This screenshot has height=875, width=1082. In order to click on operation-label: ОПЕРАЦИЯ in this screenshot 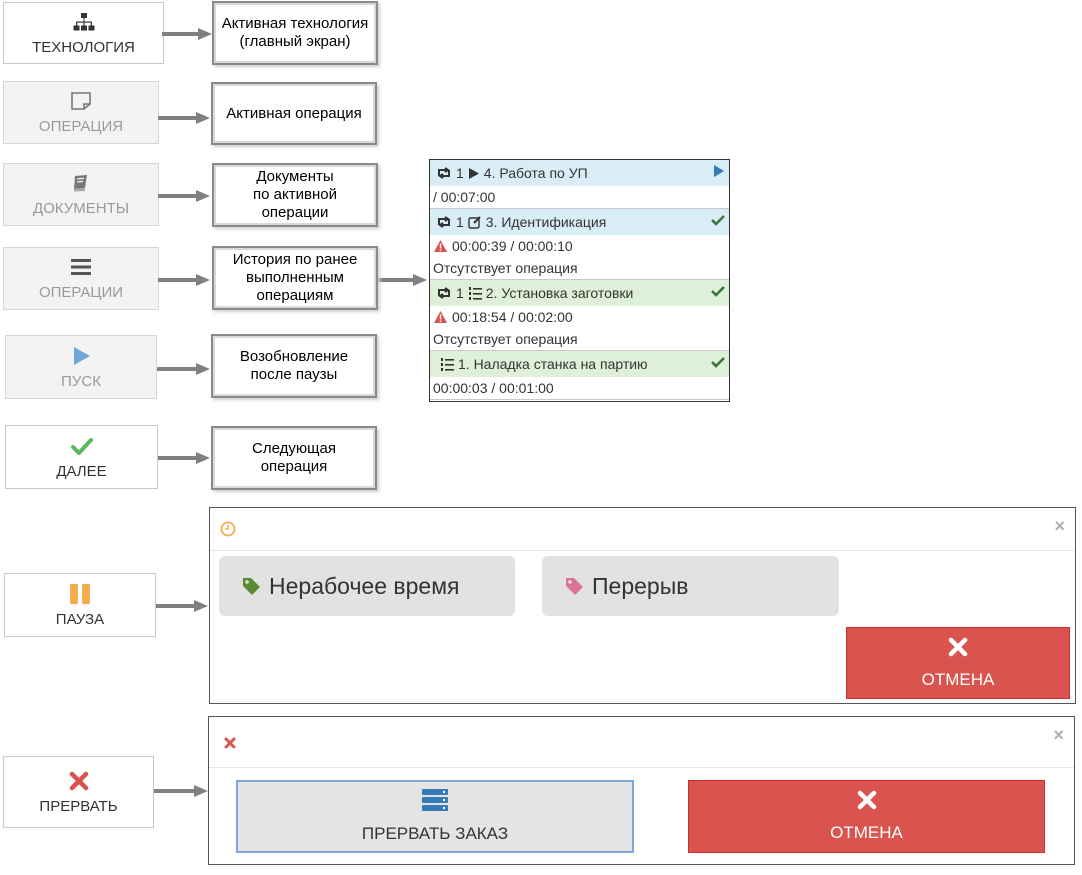, I will do `click(81, 126)`.